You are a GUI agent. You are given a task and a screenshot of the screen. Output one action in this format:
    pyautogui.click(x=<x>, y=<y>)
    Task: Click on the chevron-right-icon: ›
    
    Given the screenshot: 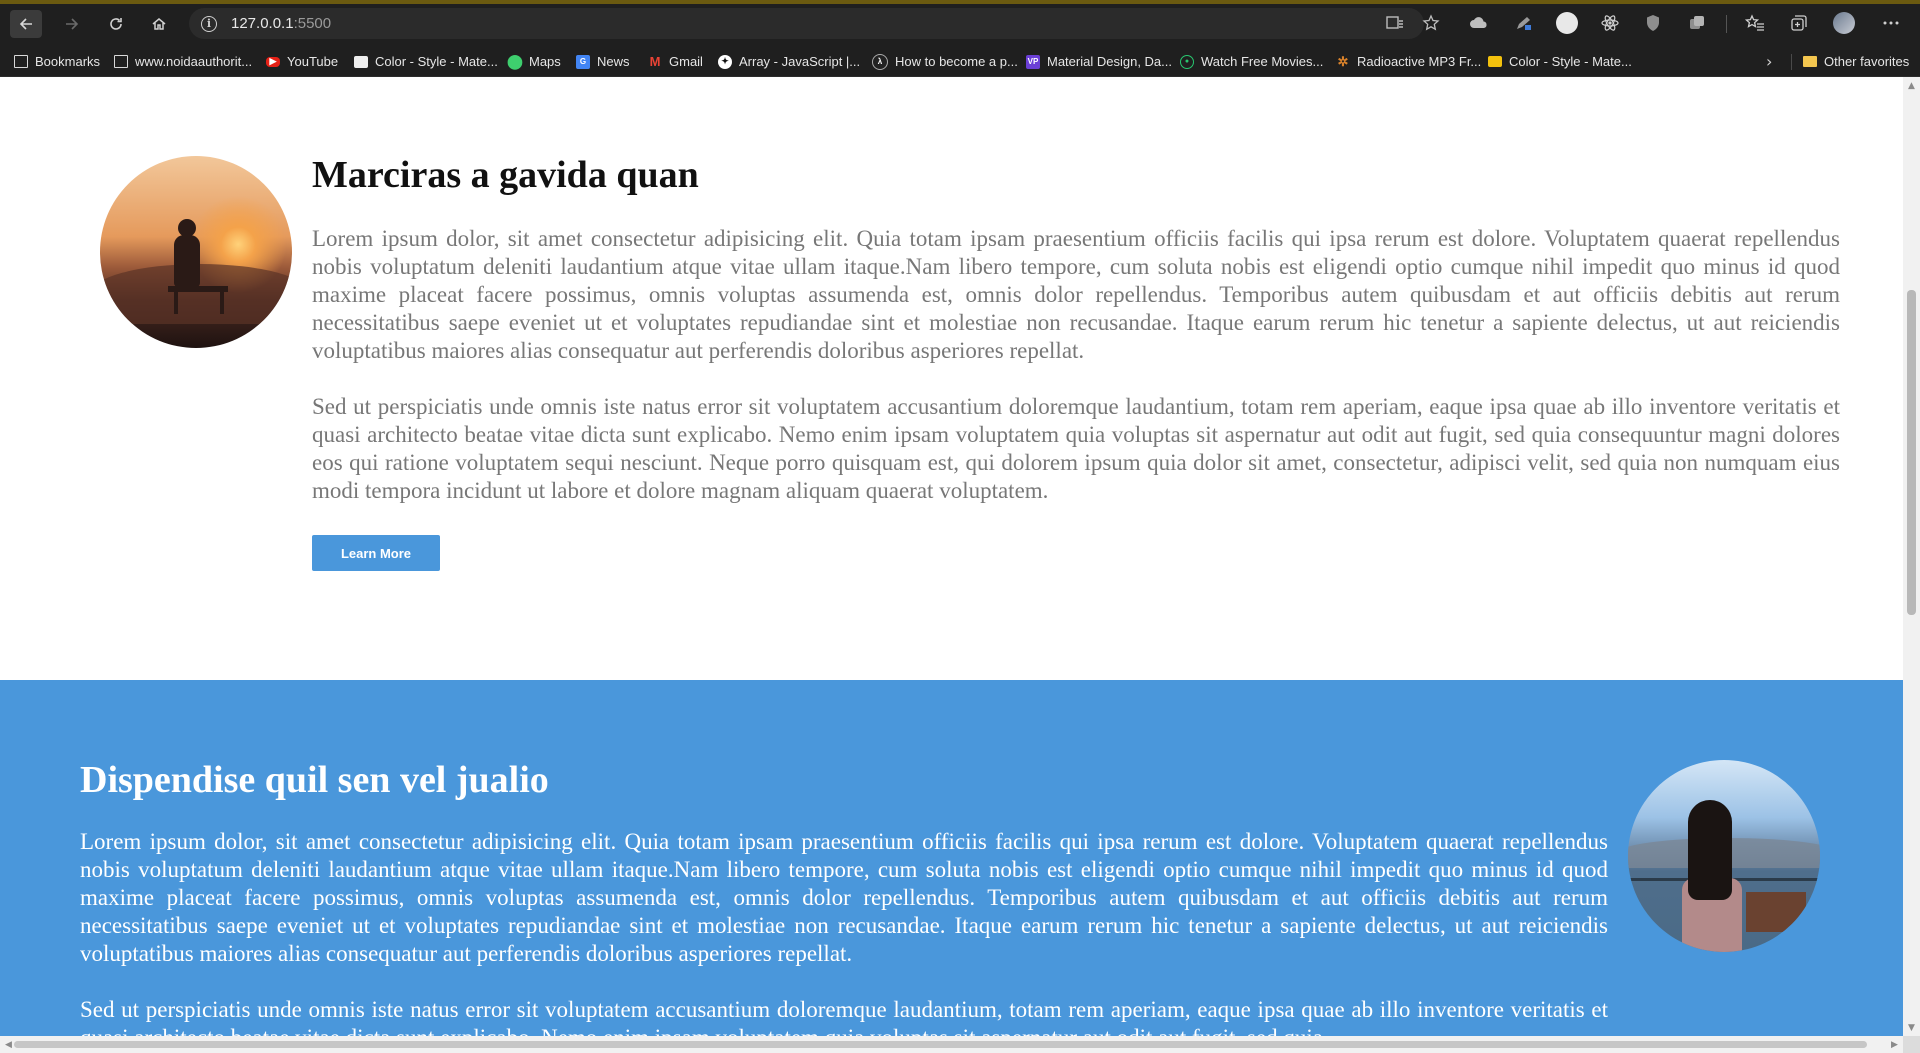 What is the action you would take?
    pyautogui.click(x=1769, y=61)
    